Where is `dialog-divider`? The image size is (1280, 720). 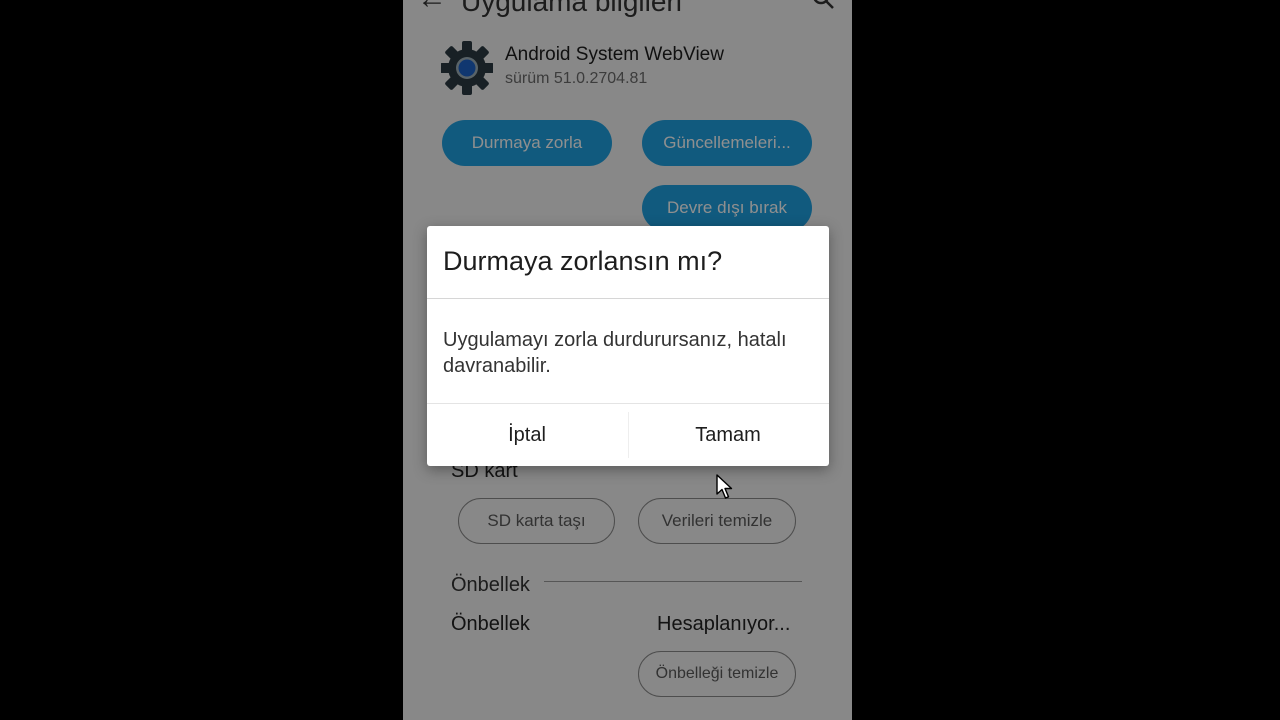 dialog-divider is located at coordinates (628, 298).